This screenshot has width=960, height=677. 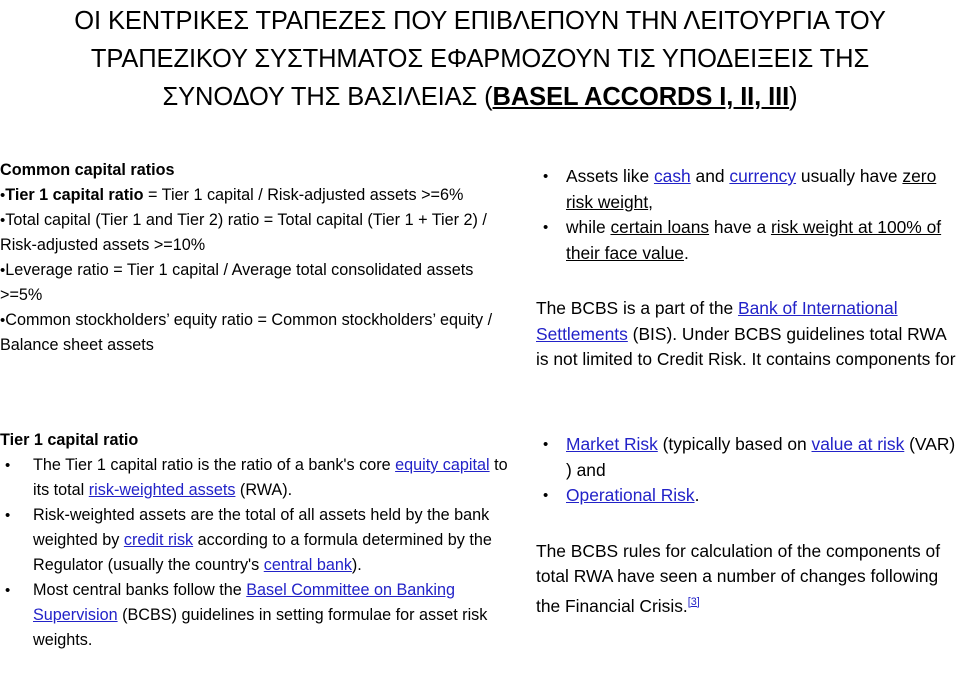 I want to click on link-credit-risk: credit risk, so click(x=158, y=540).